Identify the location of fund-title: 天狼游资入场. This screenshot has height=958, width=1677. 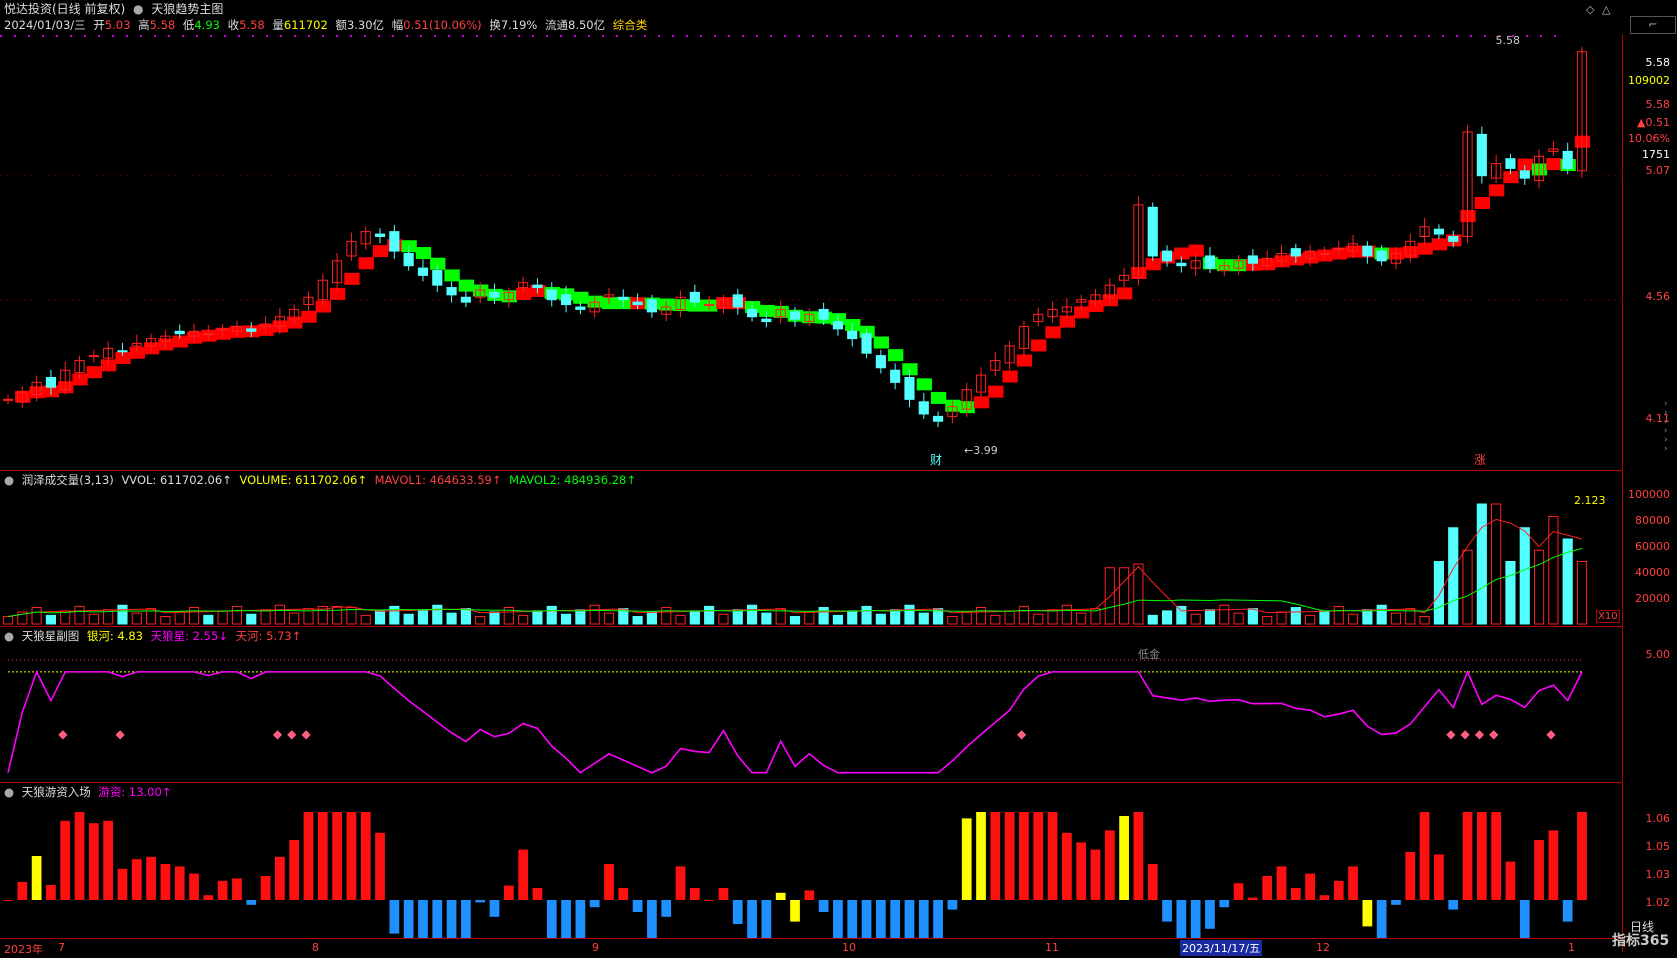
(56, 792).